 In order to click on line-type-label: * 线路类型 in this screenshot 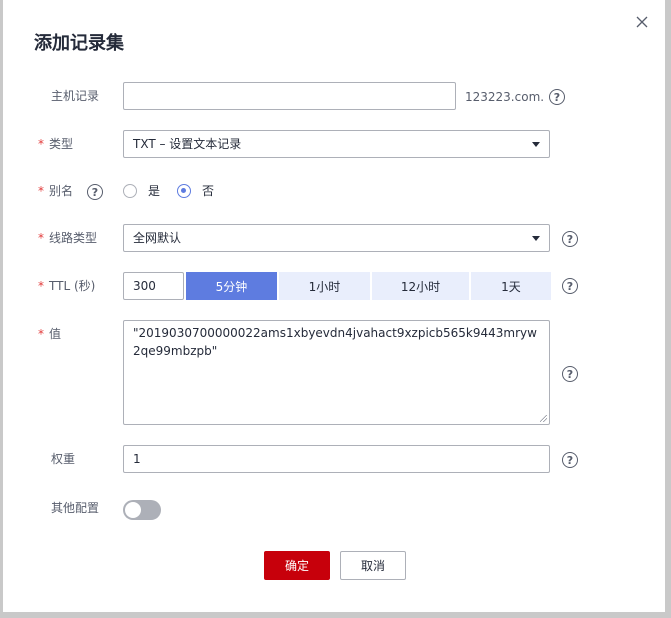, I will do `click(68, 238)`.